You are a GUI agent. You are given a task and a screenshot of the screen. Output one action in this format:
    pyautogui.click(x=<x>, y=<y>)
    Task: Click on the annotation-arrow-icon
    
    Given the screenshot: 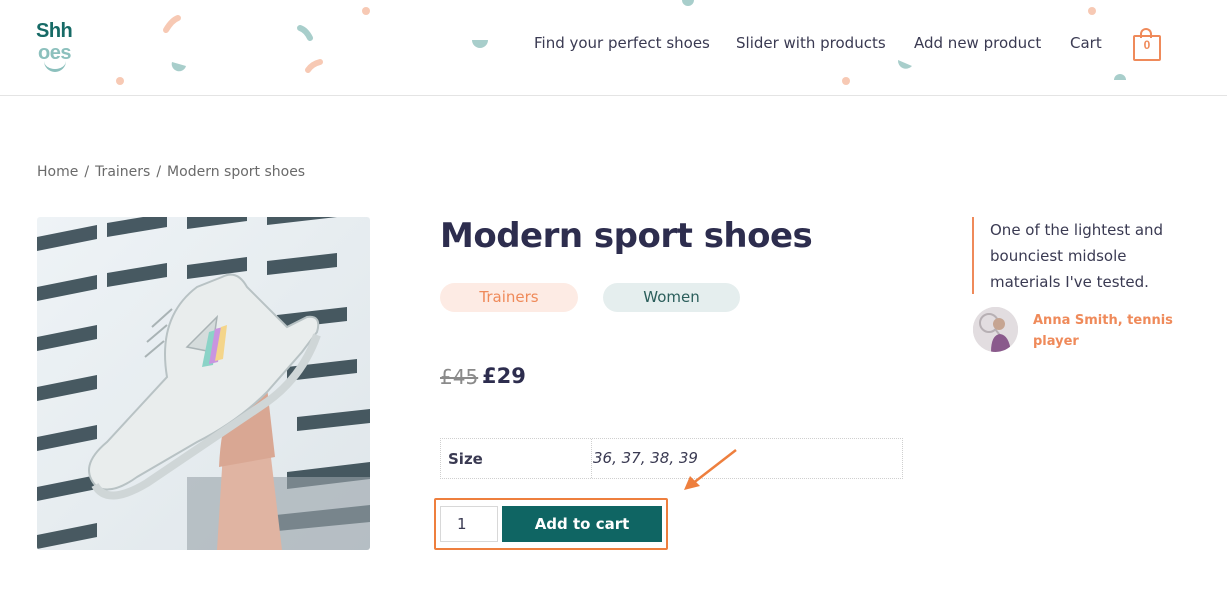 What is the action you would take?
    pyautogui.click(x=710, y=469)
    